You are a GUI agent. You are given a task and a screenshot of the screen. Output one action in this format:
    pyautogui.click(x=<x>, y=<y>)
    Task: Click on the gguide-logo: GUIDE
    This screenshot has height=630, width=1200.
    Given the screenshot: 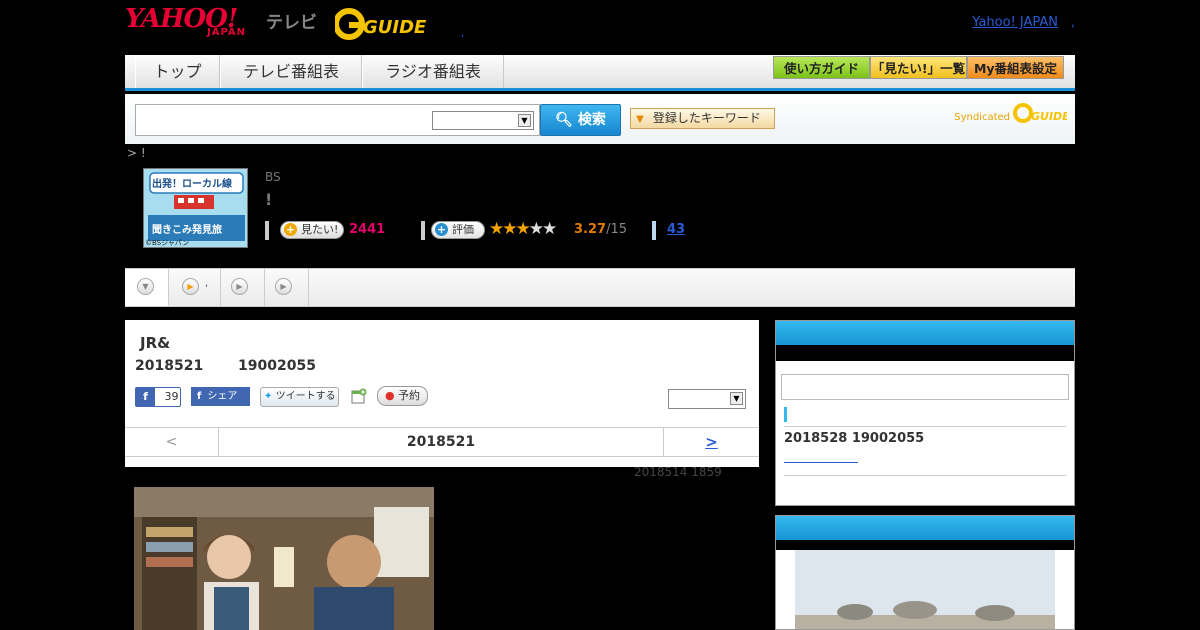 What is the action you would take?
    pyautogui.click(x=382, y=24)
    